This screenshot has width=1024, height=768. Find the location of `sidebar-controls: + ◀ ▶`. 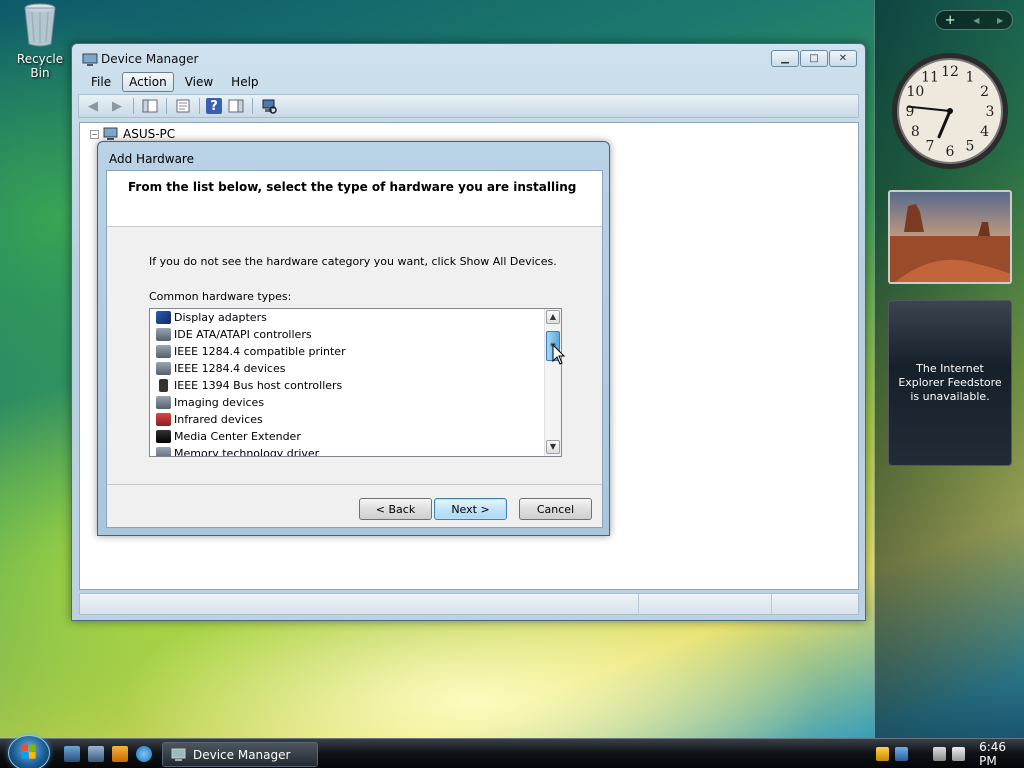

sidebar-controls: + ◀ ▶ is located at coordinates (974, 20).